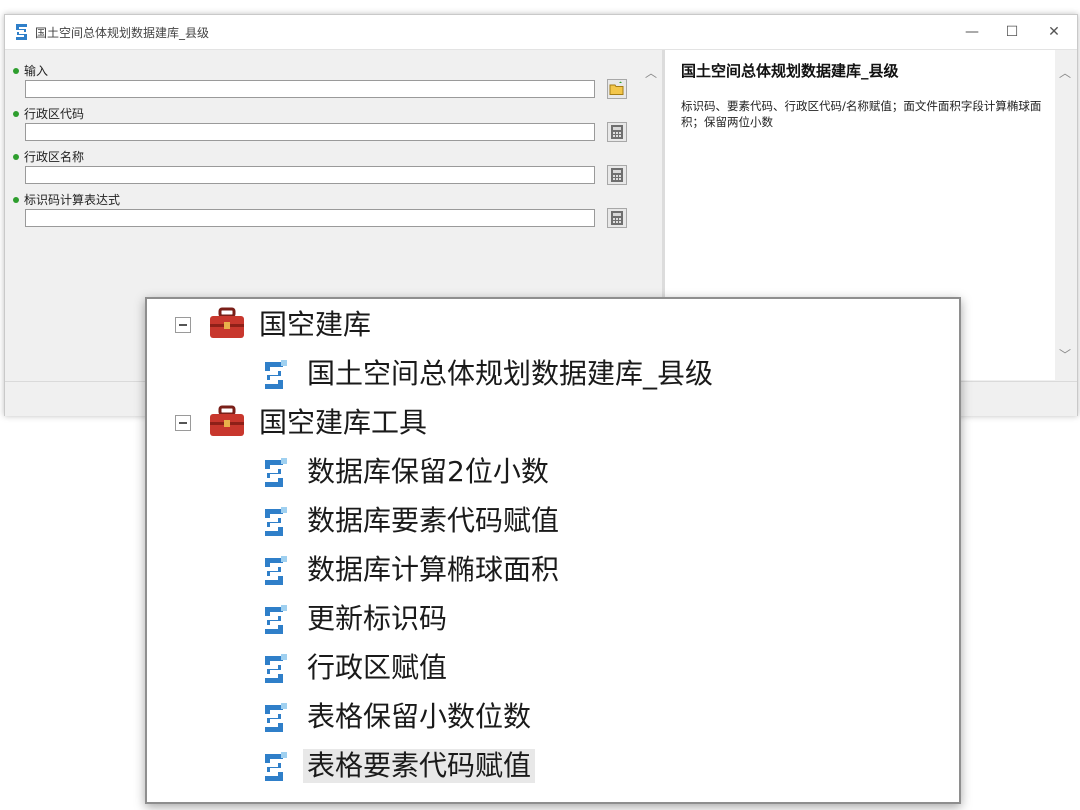 Image resolution: width=1080 pixels, height=810 pixels. I want to click on tree-node-tool: 行政区赋值, so click(517, 668).